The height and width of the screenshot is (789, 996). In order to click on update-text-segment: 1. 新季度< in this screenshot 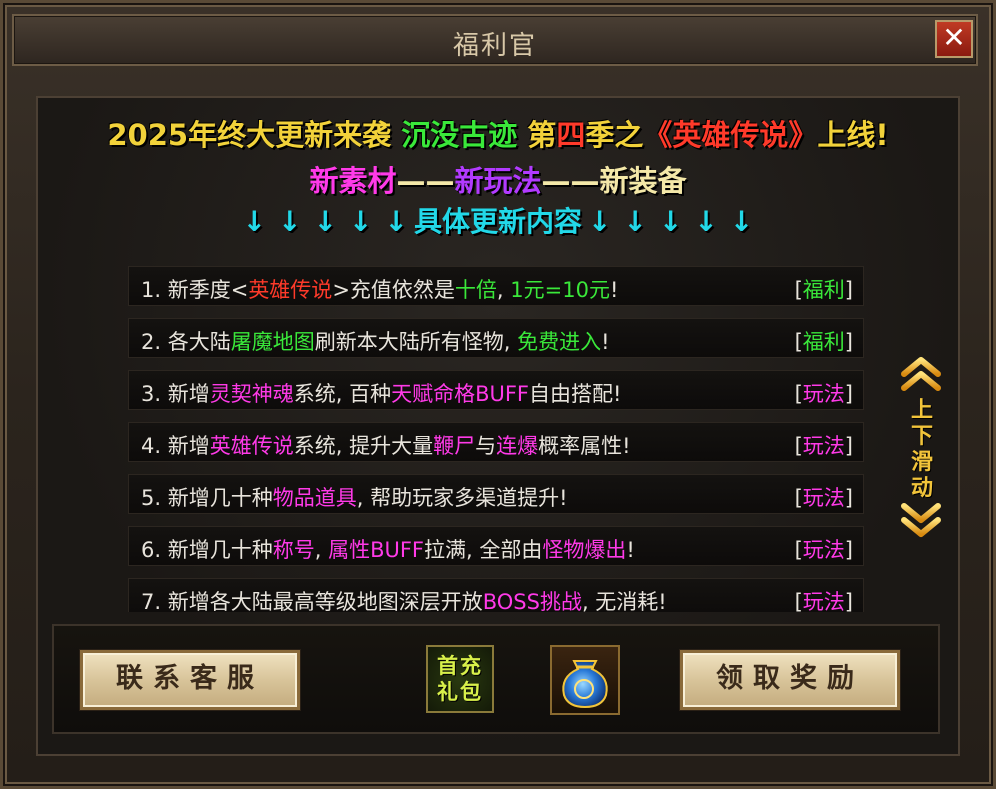, I will do `click(195, 290)`.